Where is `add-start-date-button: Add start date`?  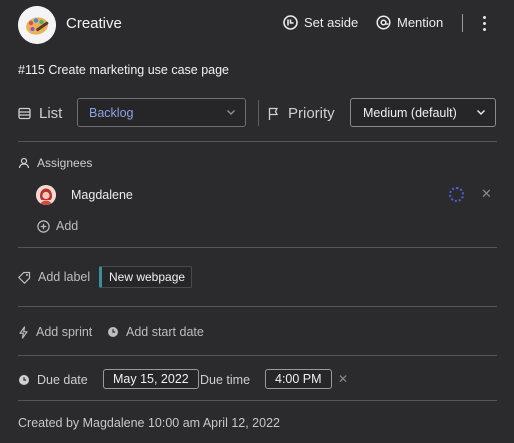 add-start-date-button: Add start date is located at coordinates (155, 332).